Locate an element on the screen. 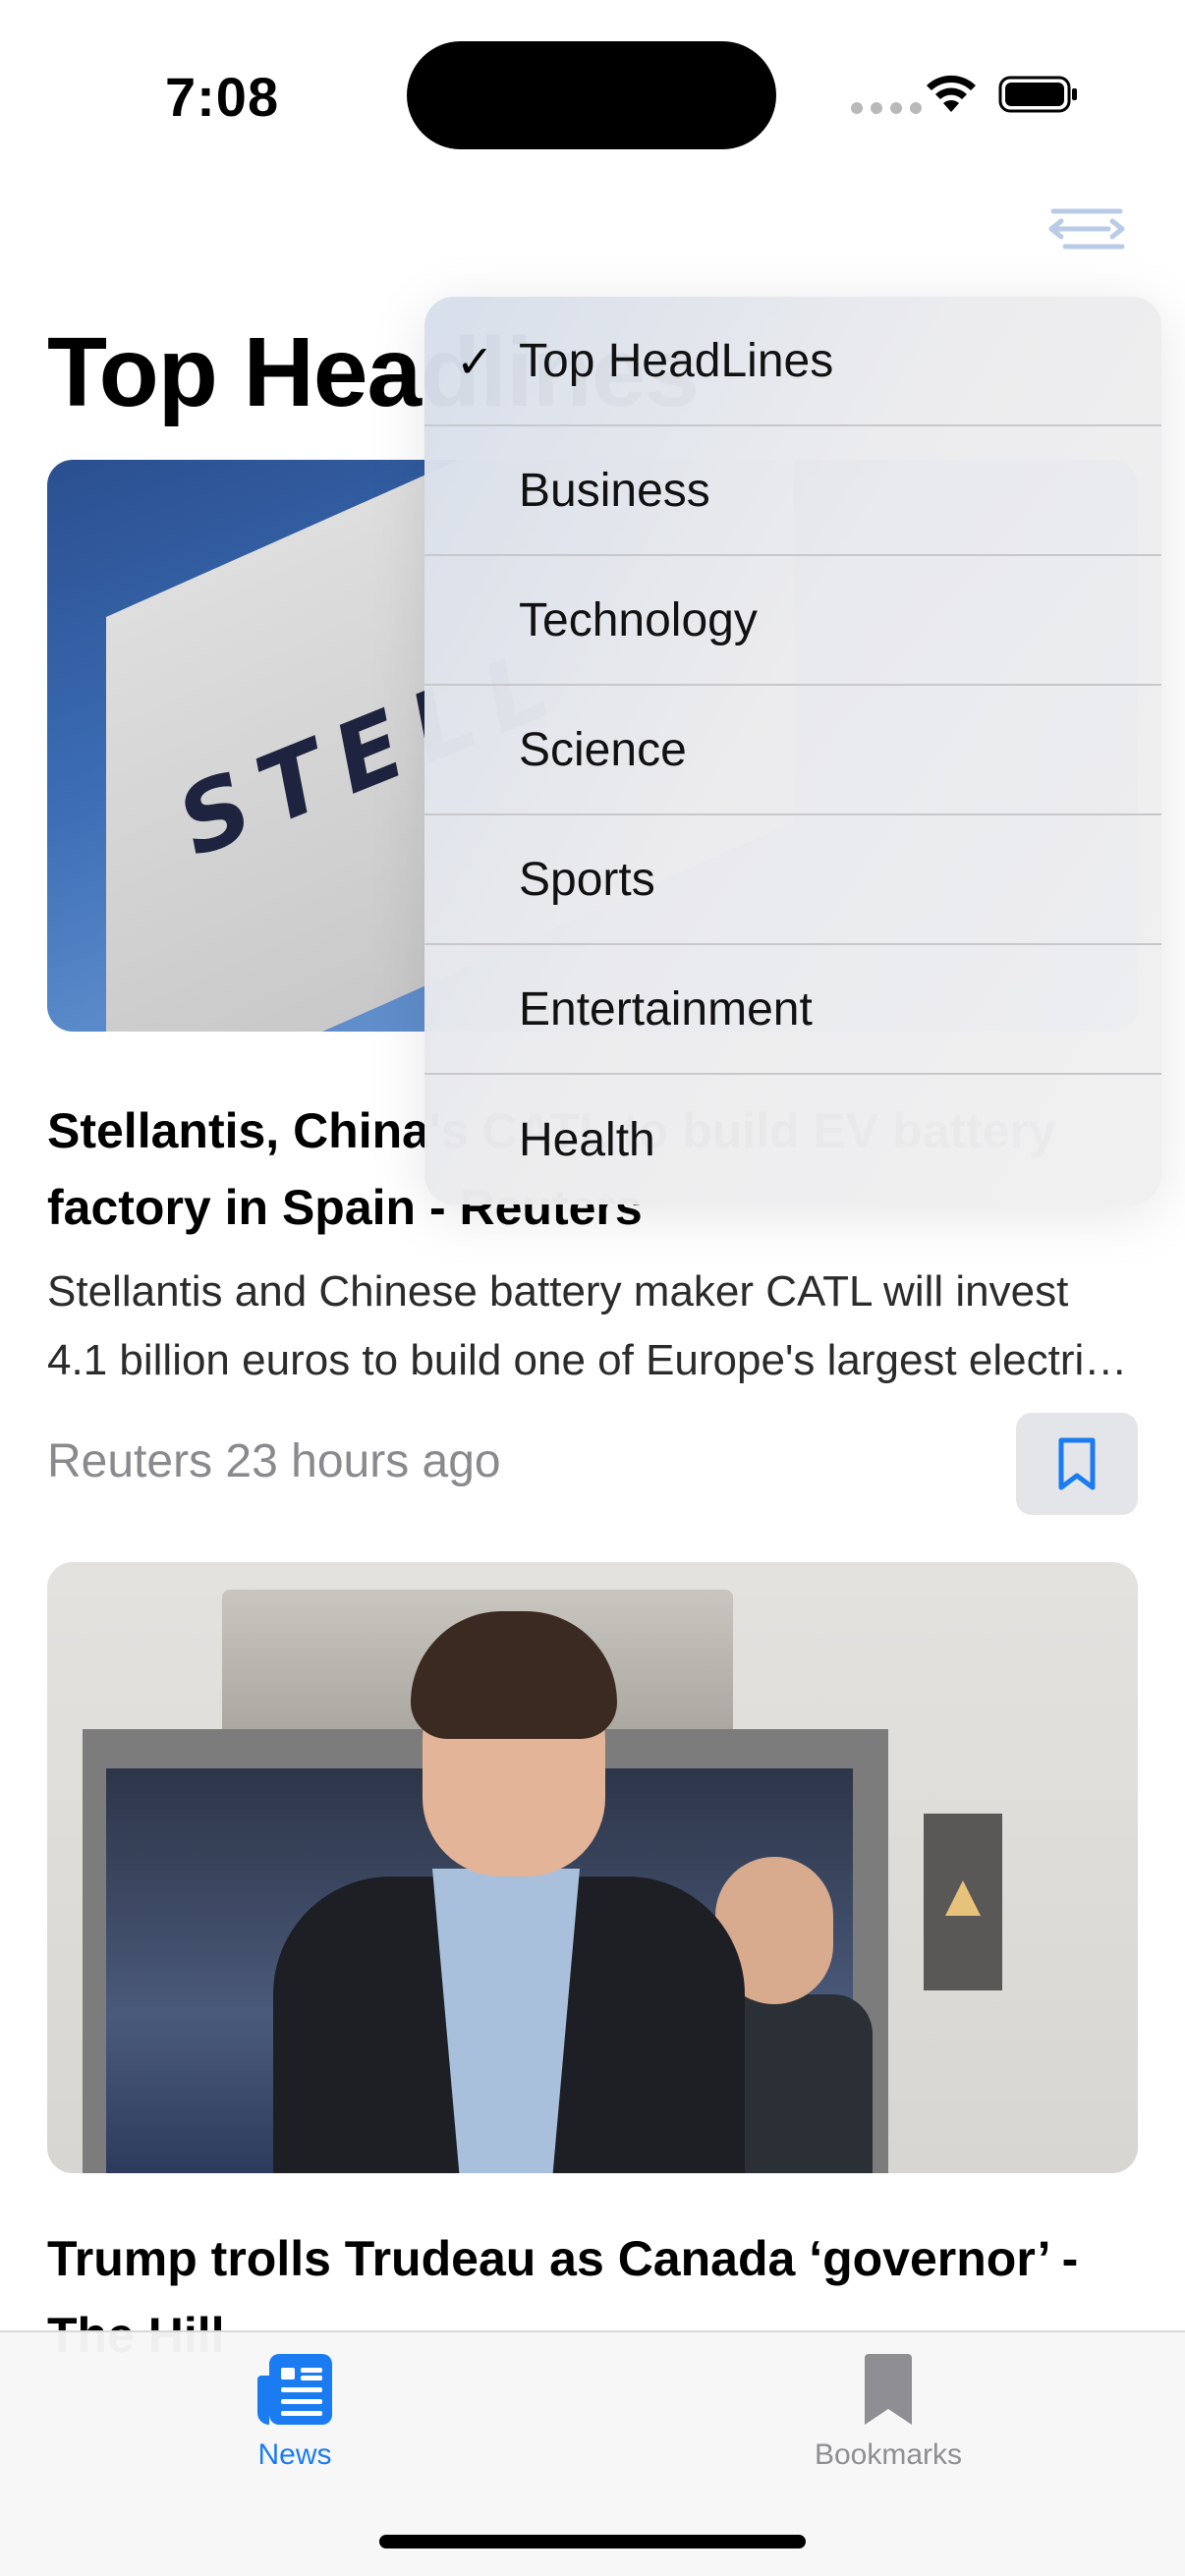 The height and width of the screenshot is (2576, 1185). menu-item-label: Business is located at coordinates (614, 490).